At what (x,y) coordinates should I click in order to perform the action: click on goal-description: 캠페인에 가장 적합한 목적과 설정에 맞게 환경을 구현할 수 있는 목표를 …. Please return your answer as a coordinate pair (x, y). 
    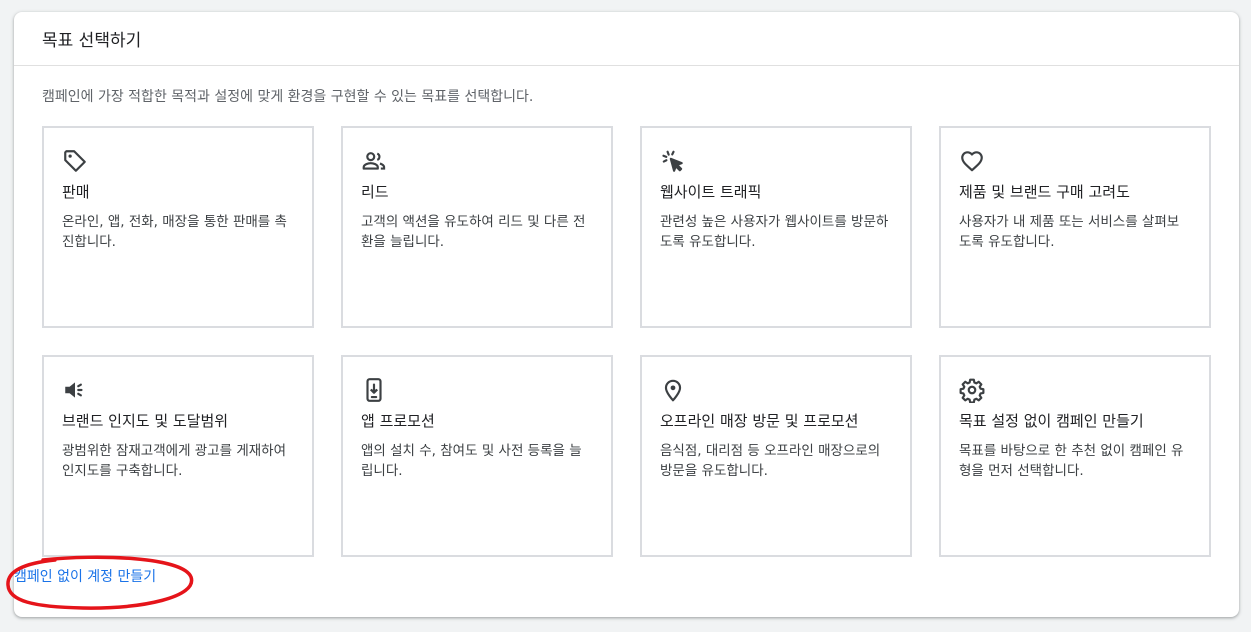
    Looking at the image, I should click on (288, 97).